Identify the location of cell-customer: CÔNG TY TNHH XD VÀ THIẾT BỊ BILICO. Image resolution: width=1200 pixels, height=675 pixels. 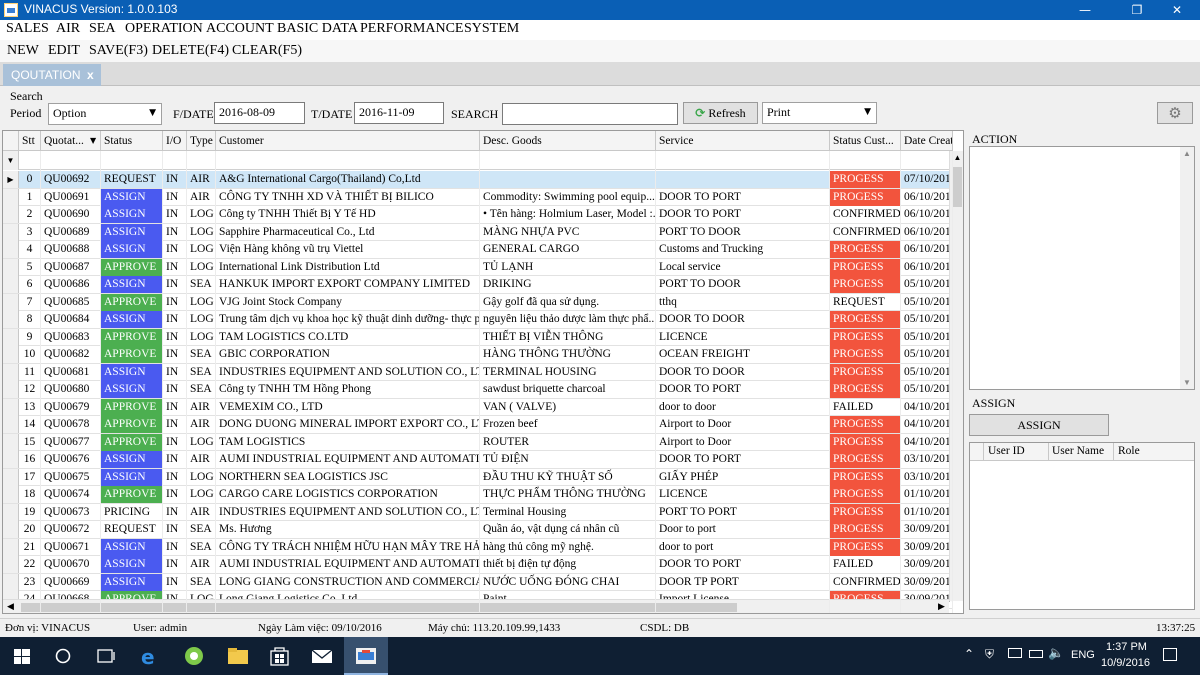
(347, 197).